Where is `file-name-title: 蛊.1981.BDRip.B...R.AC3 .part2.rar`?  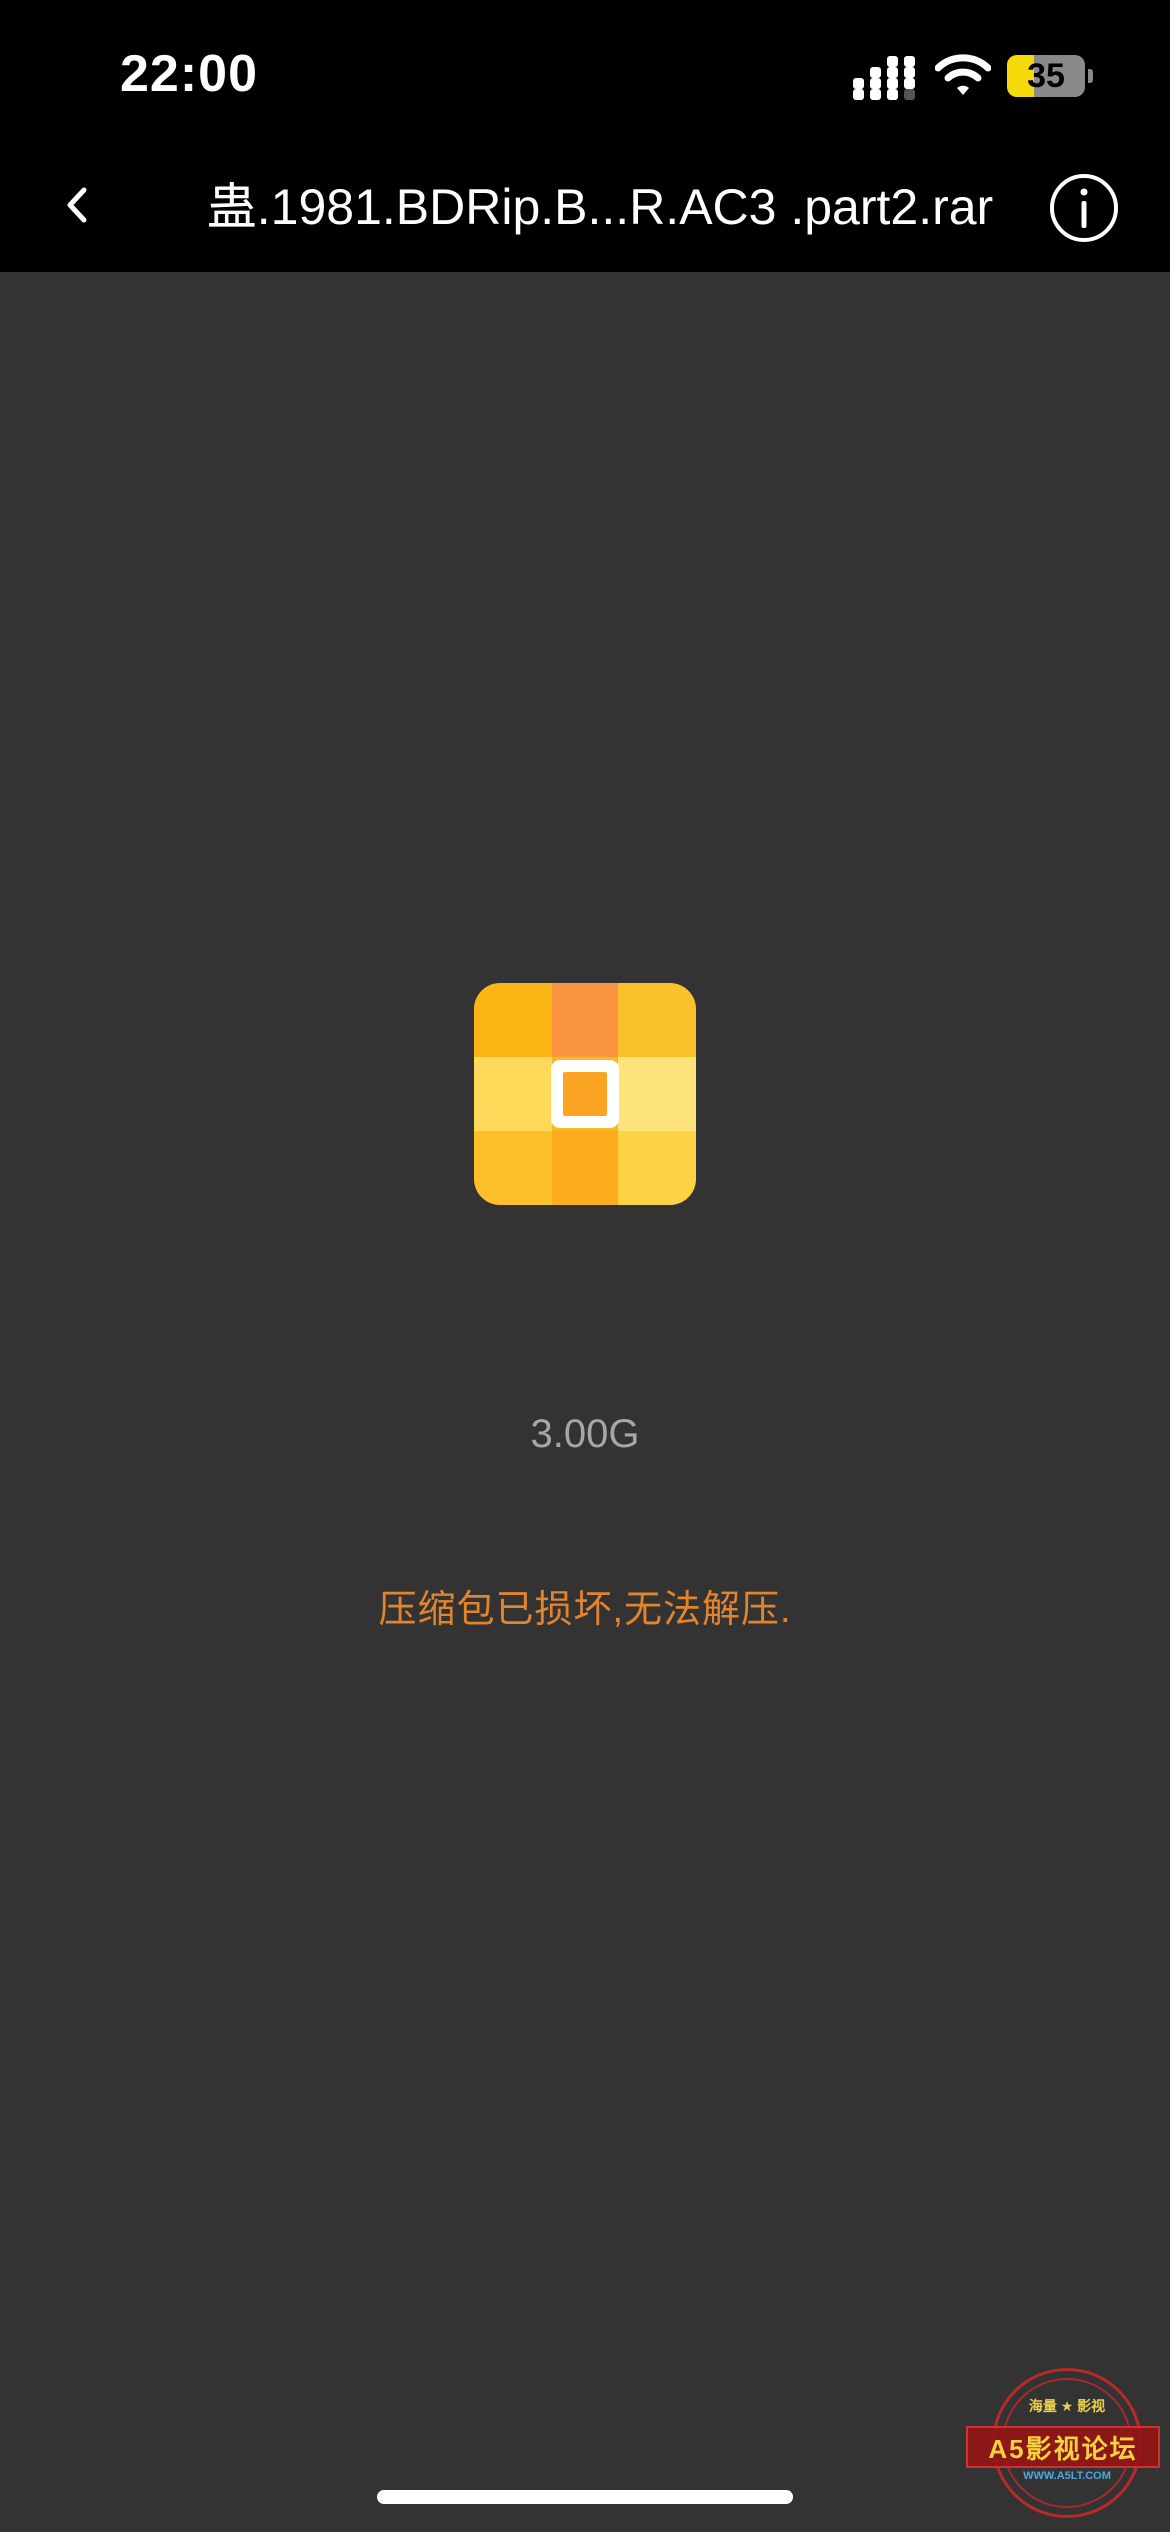 file-name-title: 蛊.1981.BDRip.B...R.AC3 .part2.rar is located at coordinates (600, 207).